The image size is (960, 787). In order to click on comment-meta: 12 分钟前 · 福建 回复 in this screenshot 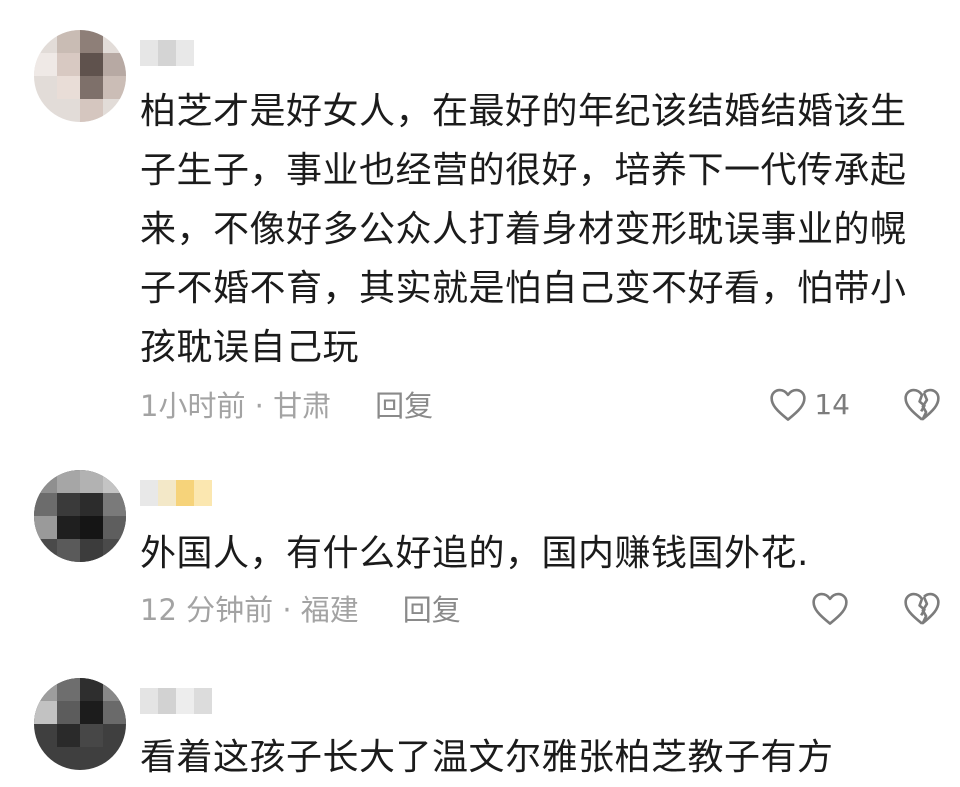, I will do `click(300, 608)`.